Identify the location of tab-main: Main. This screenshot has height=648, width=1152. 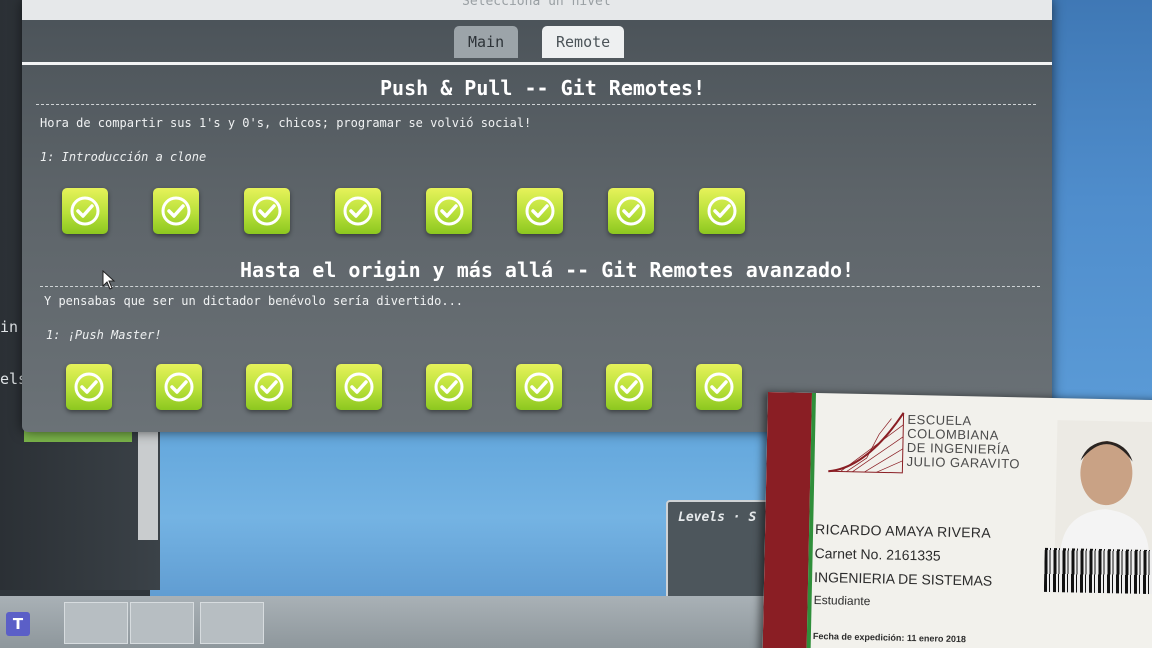
(486, 42).